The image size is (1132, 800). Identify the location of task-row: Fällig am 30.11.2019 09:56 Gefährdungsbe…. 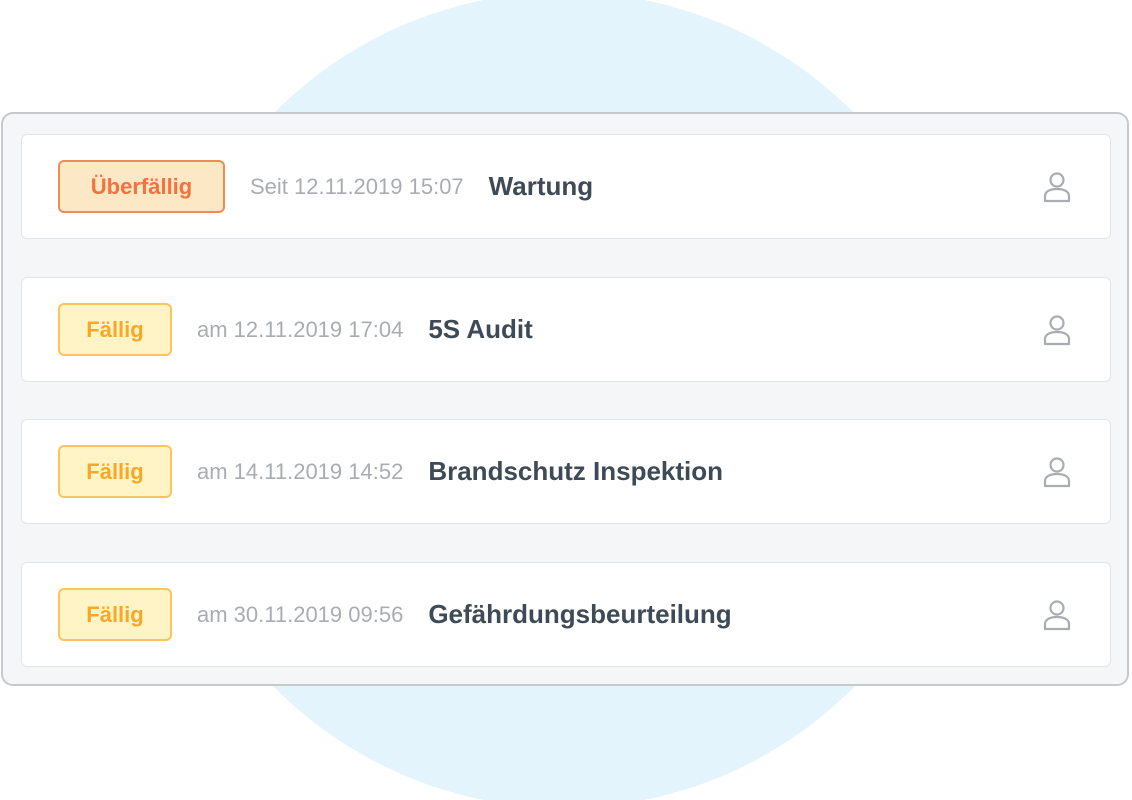
(566, 614).